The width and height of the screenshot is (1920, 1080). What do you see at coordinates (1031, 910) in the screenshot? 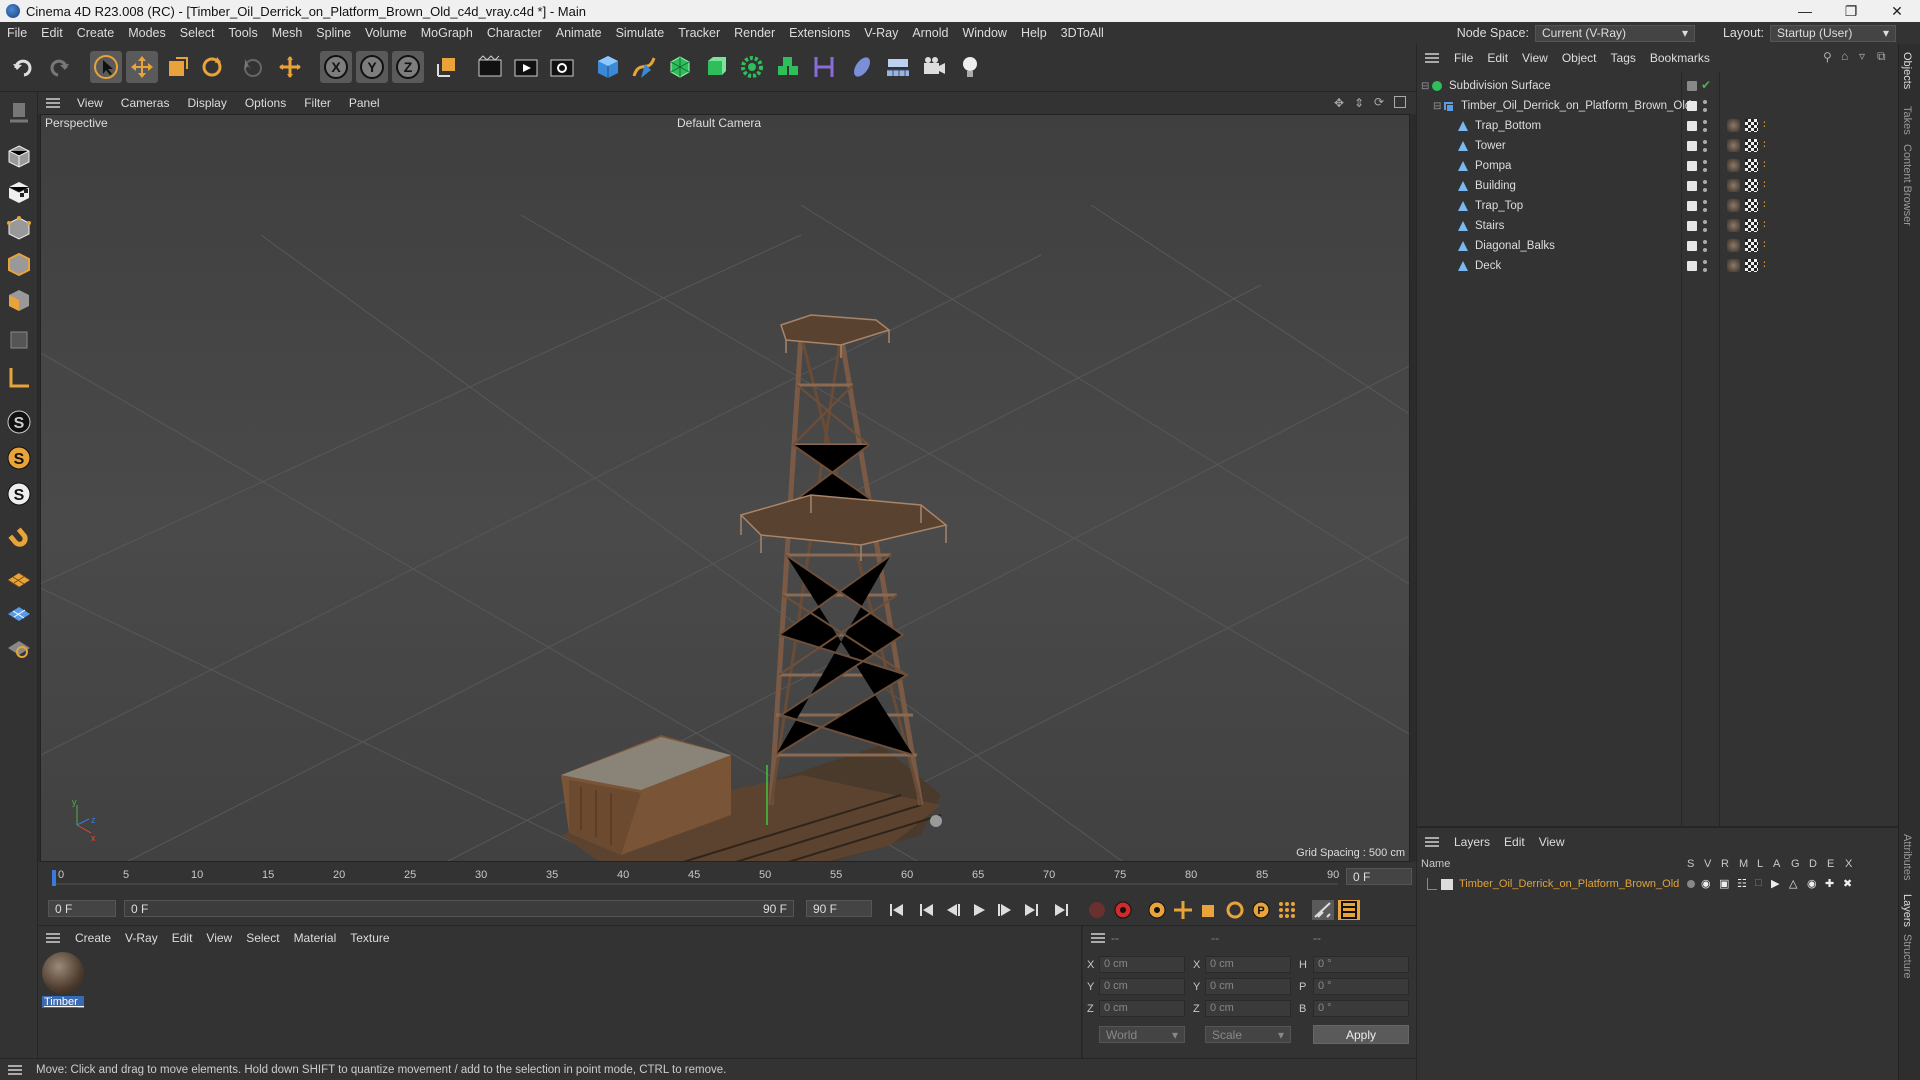
I see `next-key-icon` at bounding box center [1031, 910].